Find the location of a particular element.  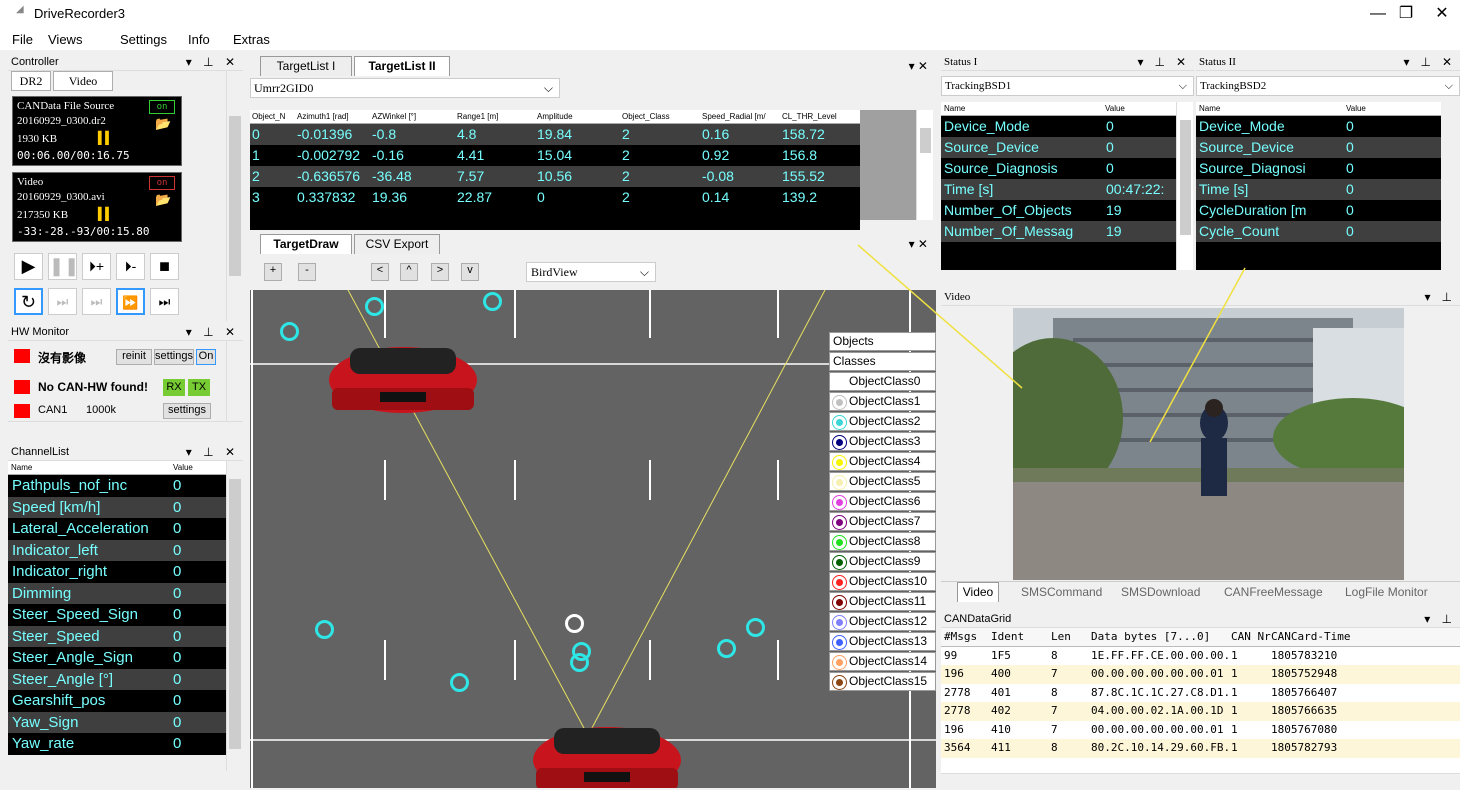

targetlist-col-header: Azimuth1 [rad] is located at coordinates (323, 116).